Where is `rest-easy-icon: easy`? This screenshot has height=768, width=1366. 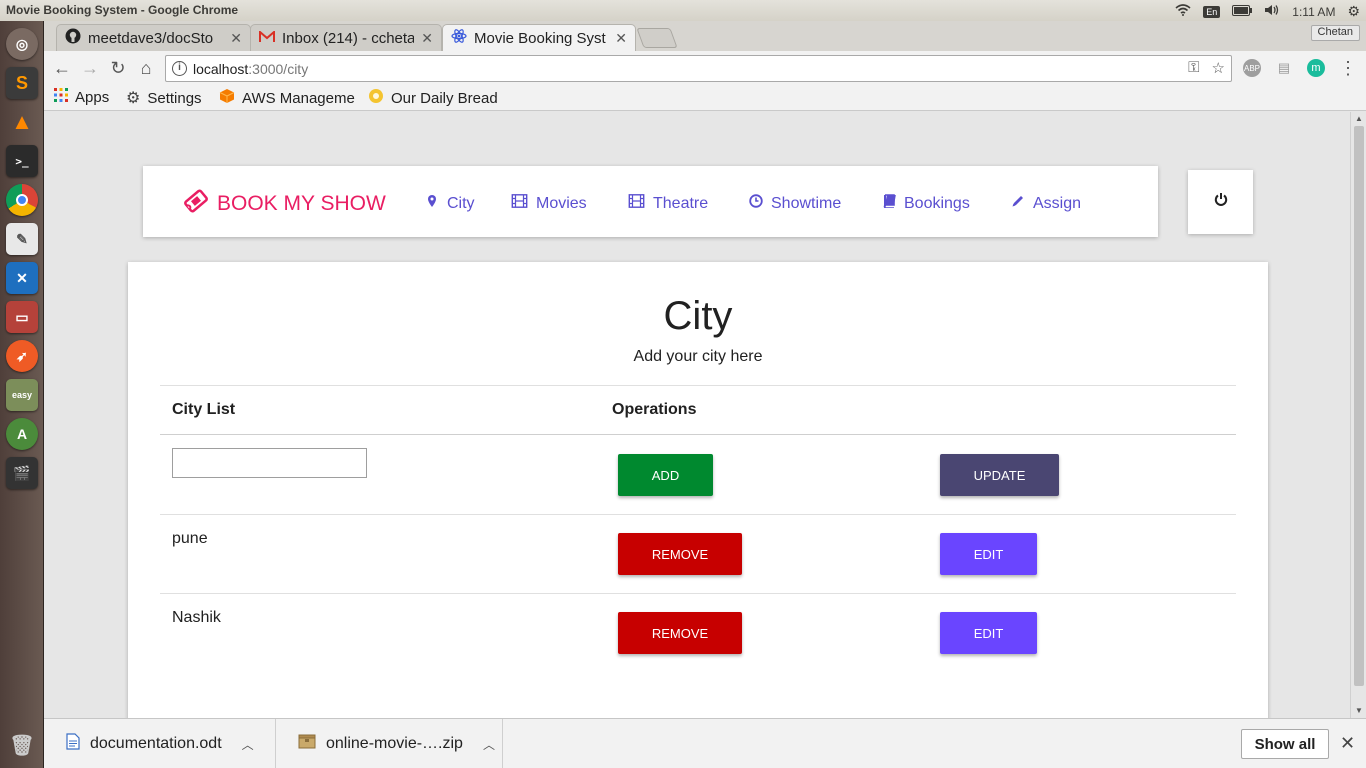 rest-easy-icon: easy is located at coordinates (22, 395).